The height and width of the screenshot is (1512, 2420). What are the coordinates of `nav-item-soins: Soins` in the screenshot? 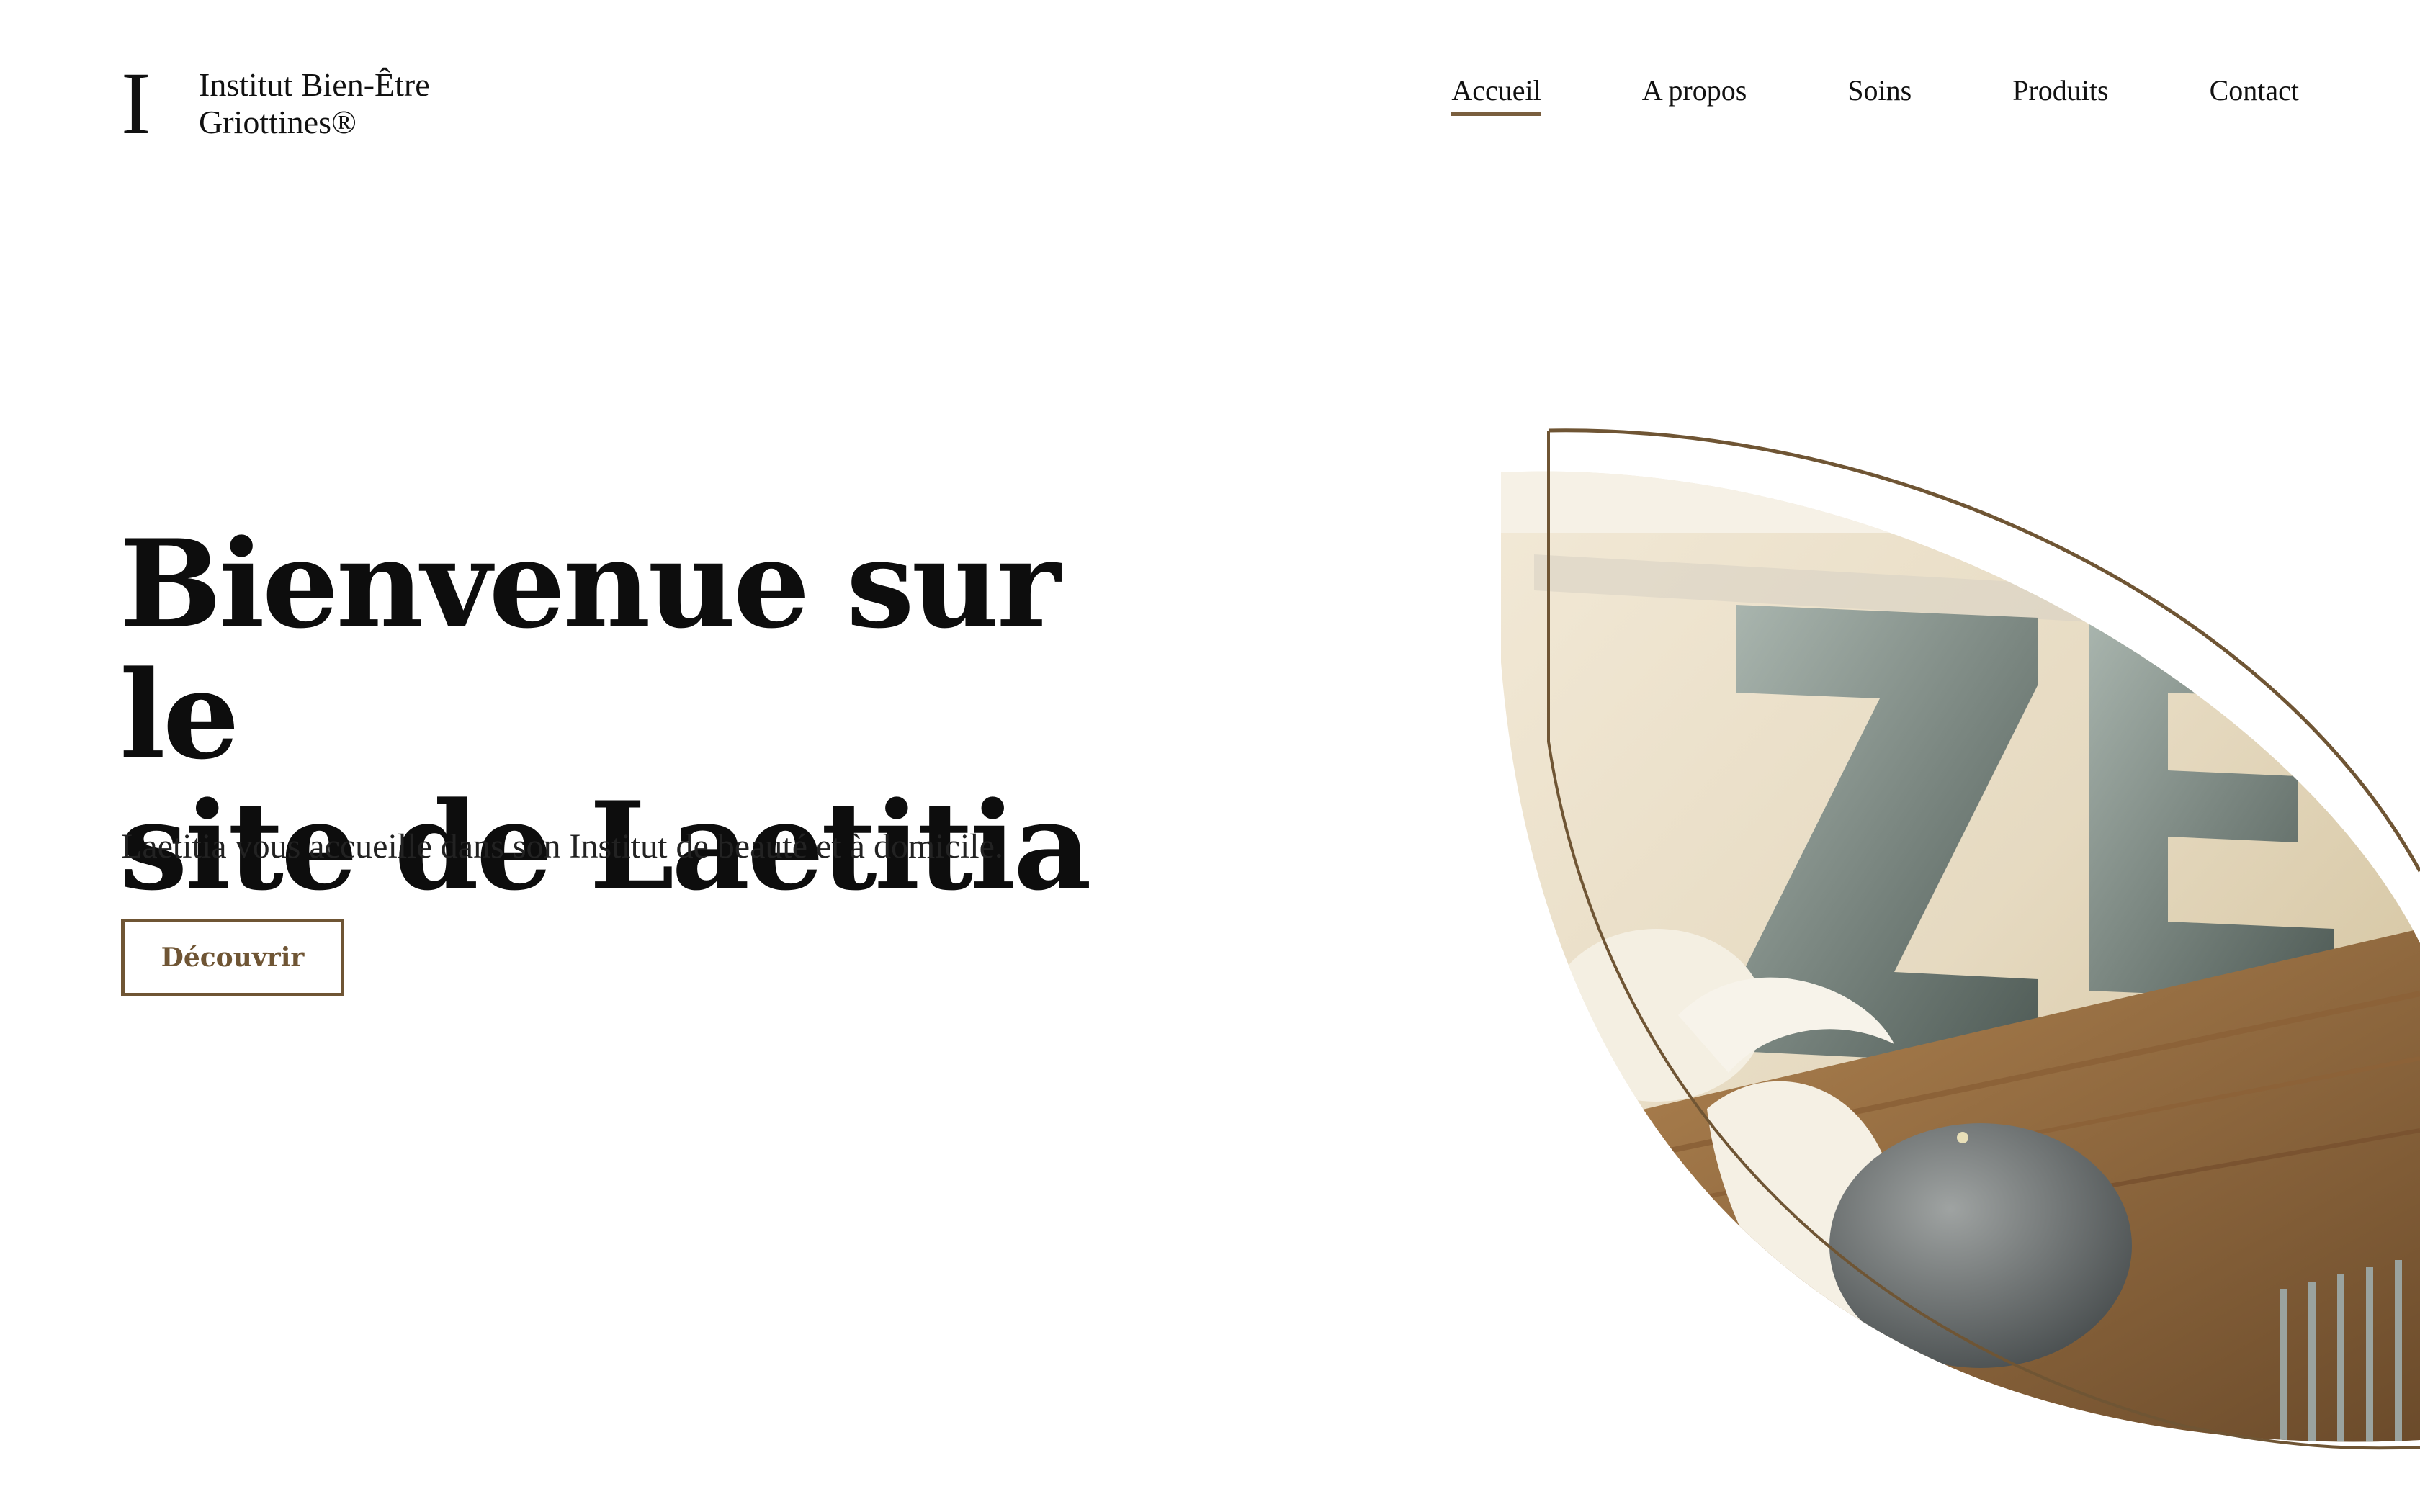 It's located at (1879, 93).